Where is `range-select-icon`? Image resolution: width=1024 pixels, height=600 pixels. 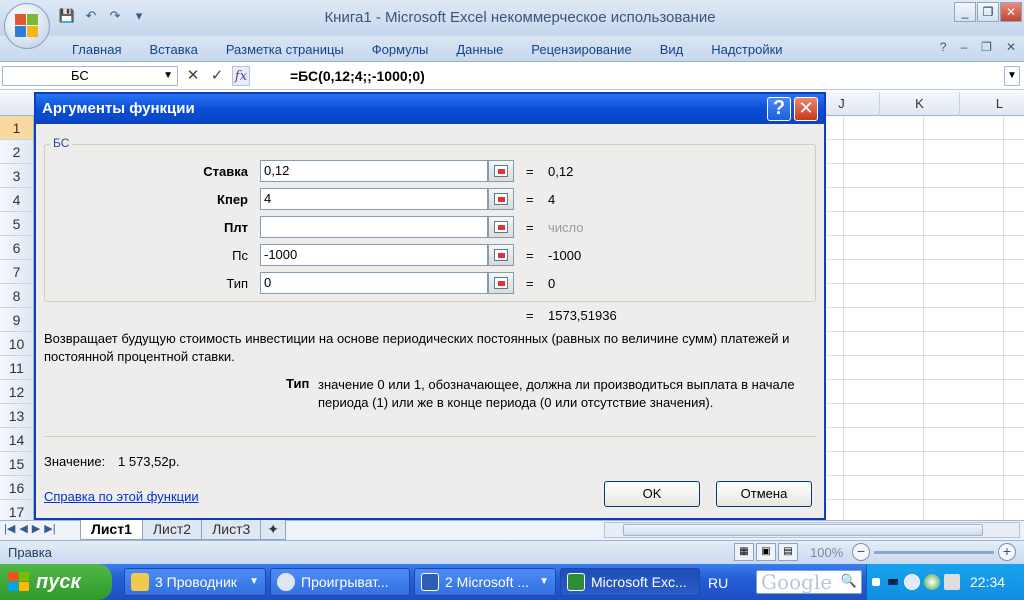
range-select-icon is located at coordinates (501, 255).